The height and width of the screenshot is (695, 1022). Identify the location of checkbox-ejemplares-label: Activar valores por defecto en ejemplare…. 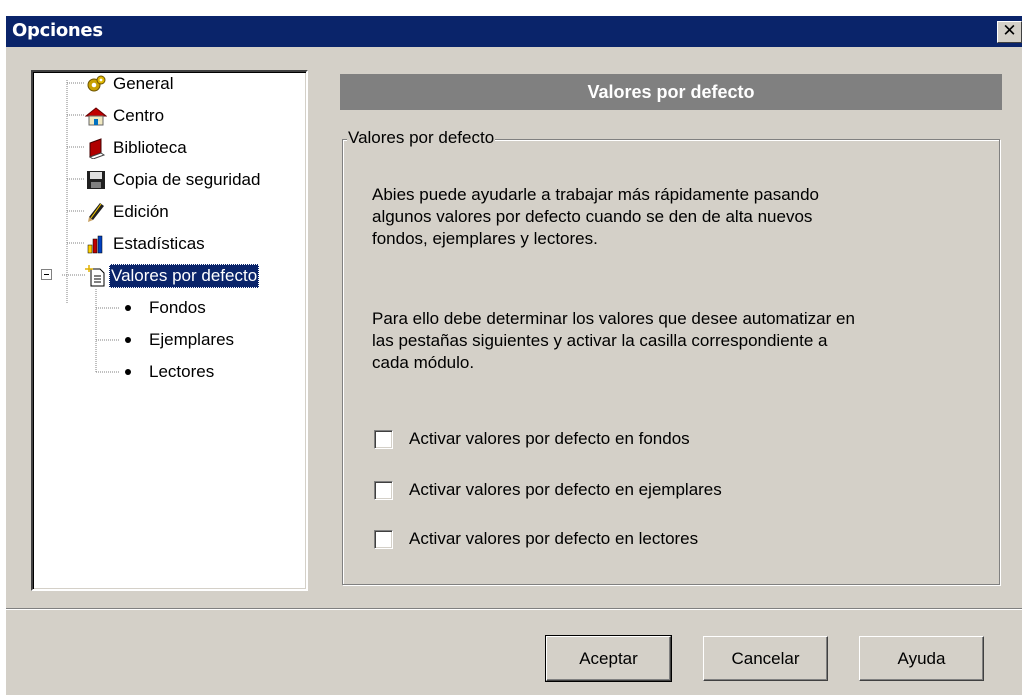
(565, 490).